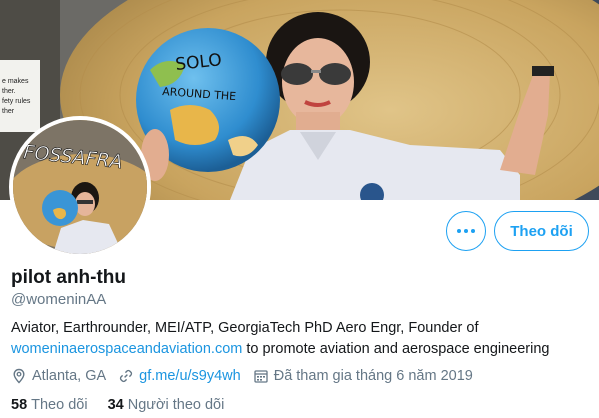 The width and height of the screenshot is (599, 418). What do you see at coordinates (69, 376) in the screenshot?
I see `location-text: Atlanta, GA` at bounding box center [69, 376].